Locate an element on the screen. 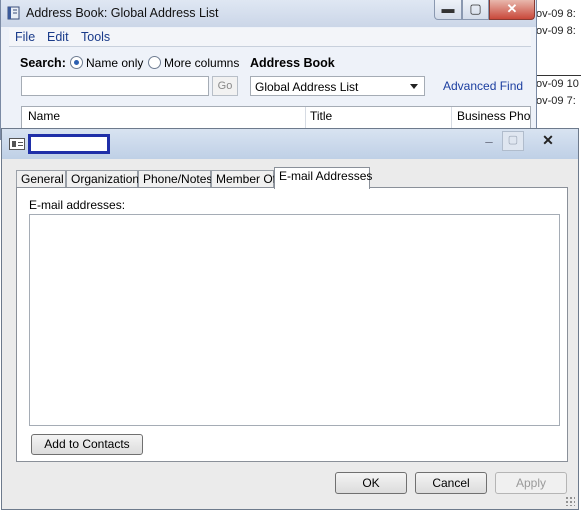 The image size is (581, 510). ok-button: OK is located at coordinates (371, 483).